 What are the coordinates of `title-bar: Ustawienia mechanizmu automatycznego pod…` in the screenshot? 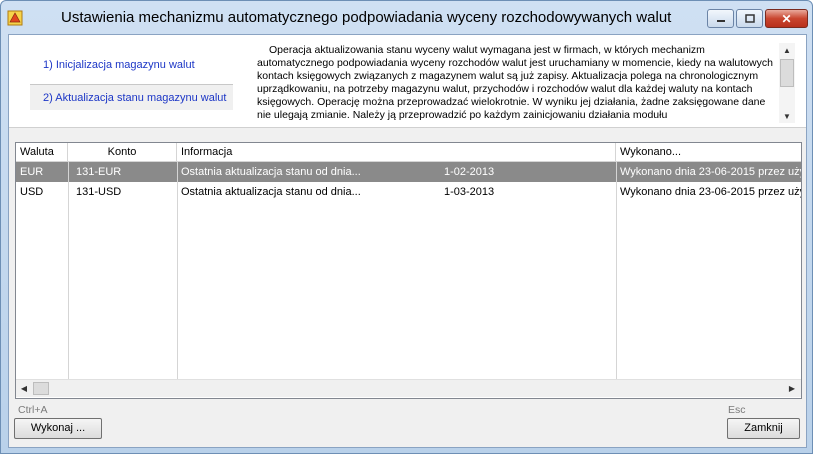 It's located at (406, 17).